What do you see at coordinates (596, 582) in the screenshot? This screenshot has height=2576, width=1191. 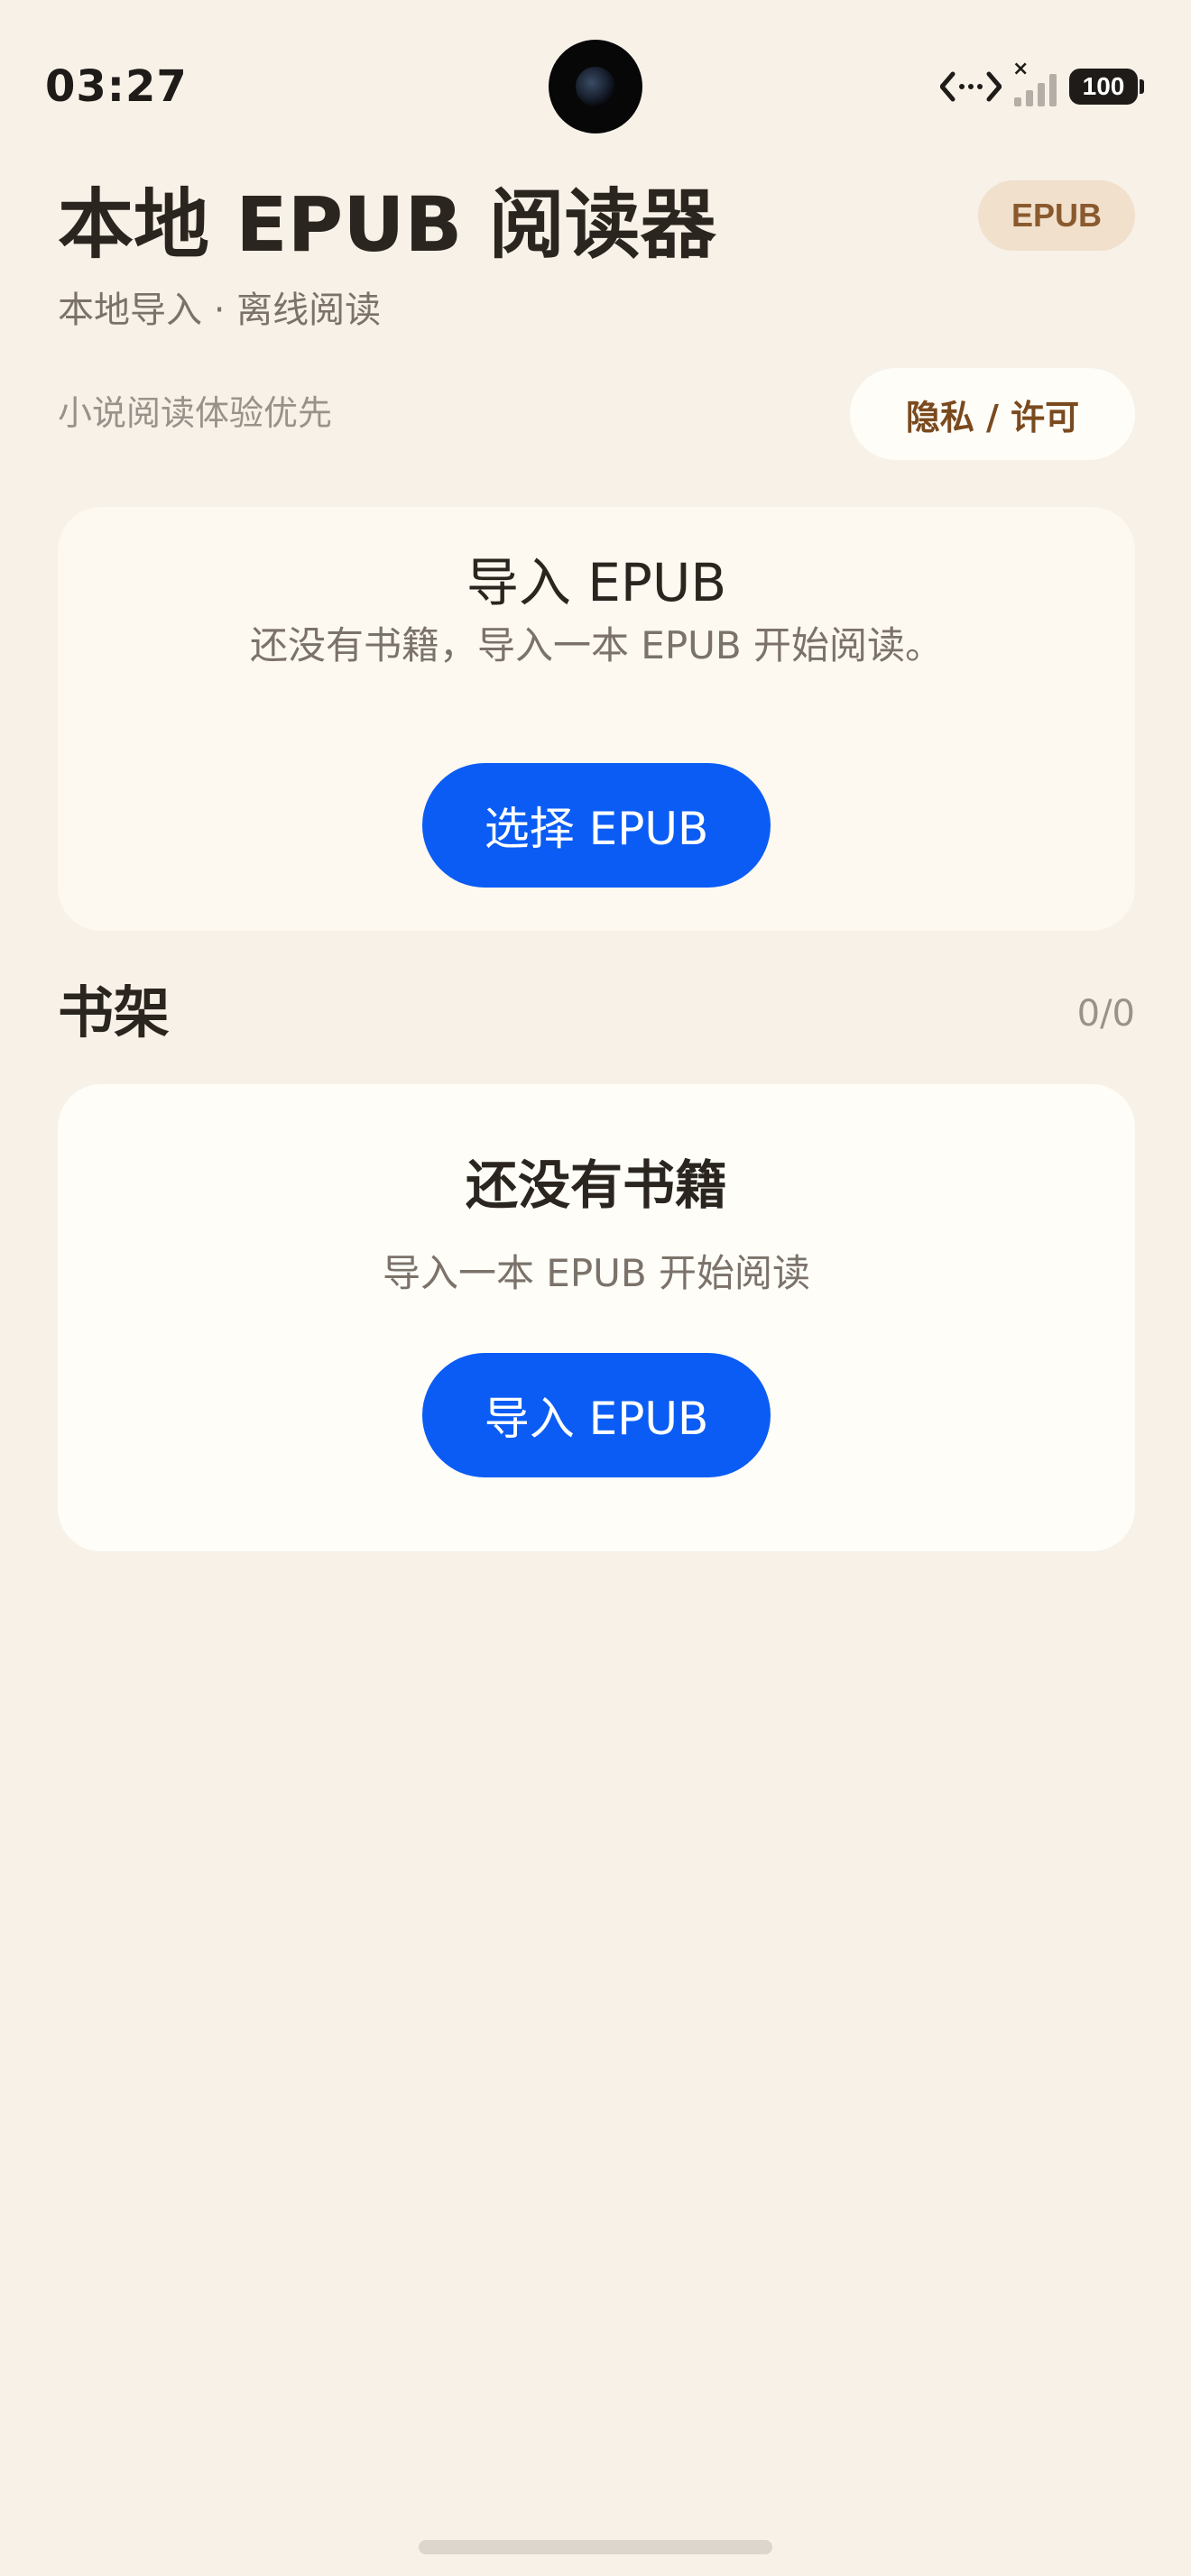 I see `import-card-title: 导入 EPUB` at bounding box center [596, 582].